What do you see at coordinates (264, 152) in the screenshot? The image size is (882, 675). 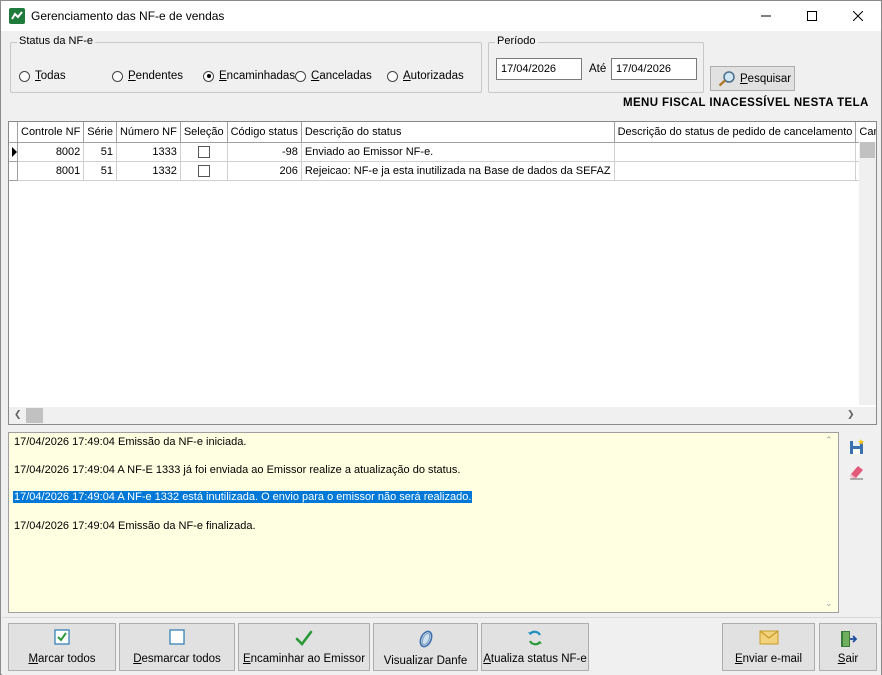 I see `cell-codigo: -98` at bounding box center [264, 152].